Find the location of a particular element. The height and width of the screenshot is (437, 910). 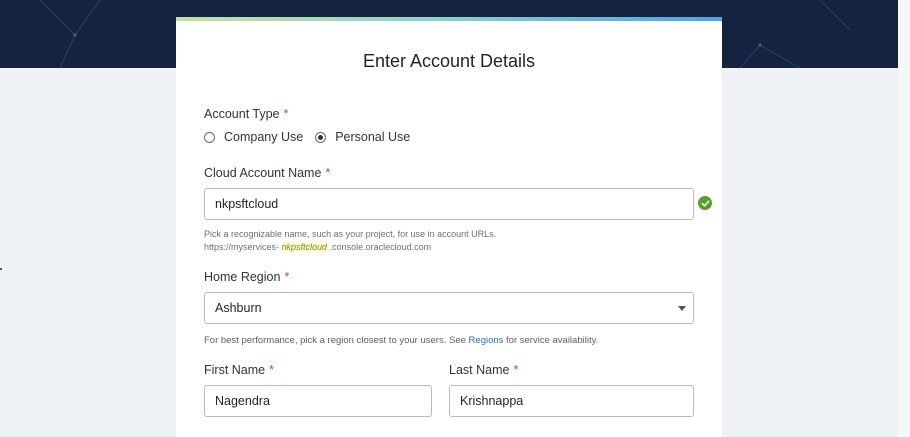

home-region-value: Ashburn is located at coordinates (238, 308).